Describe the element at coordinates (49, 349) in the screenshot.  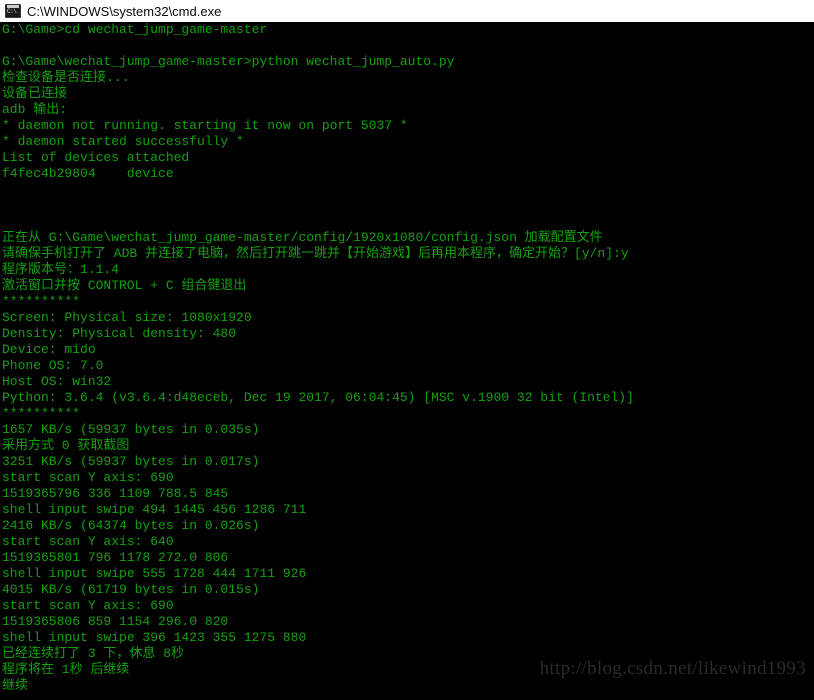
I see `console-line: Device: mido` at that location.